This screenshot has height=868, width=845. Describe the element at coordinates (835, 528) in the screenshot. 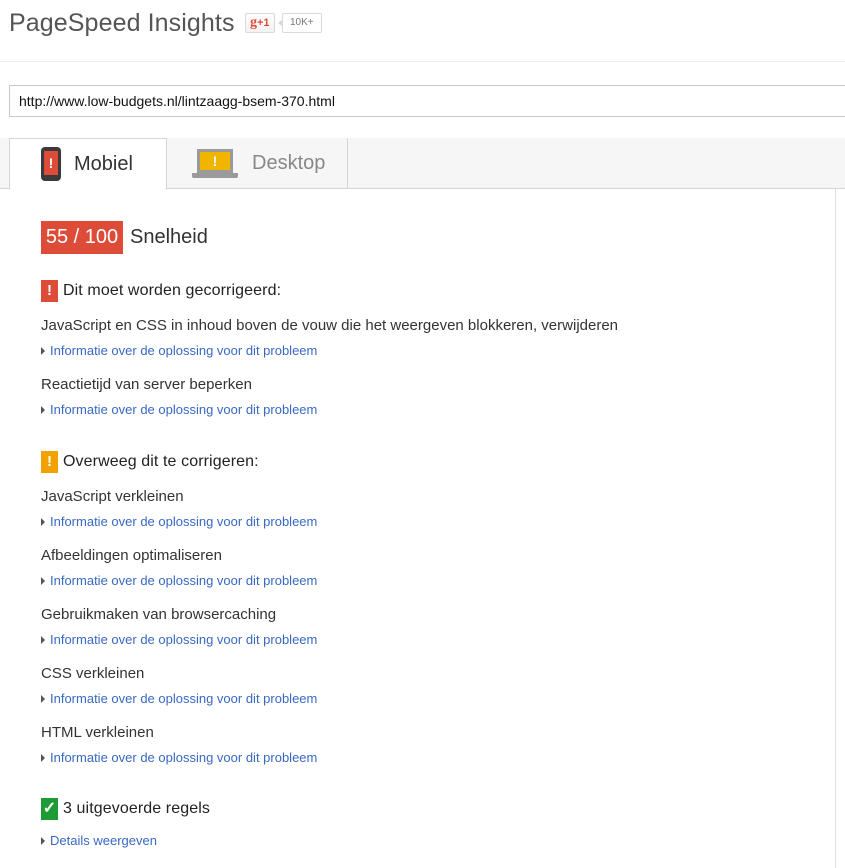

I see `content-divider` at that location.